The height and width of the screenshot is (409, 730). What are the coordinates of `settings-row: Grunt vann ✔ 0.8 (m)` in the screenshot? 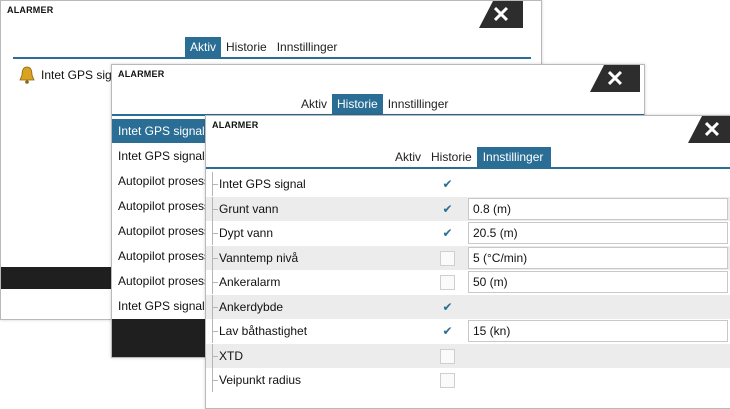 It's located at (468, 208).